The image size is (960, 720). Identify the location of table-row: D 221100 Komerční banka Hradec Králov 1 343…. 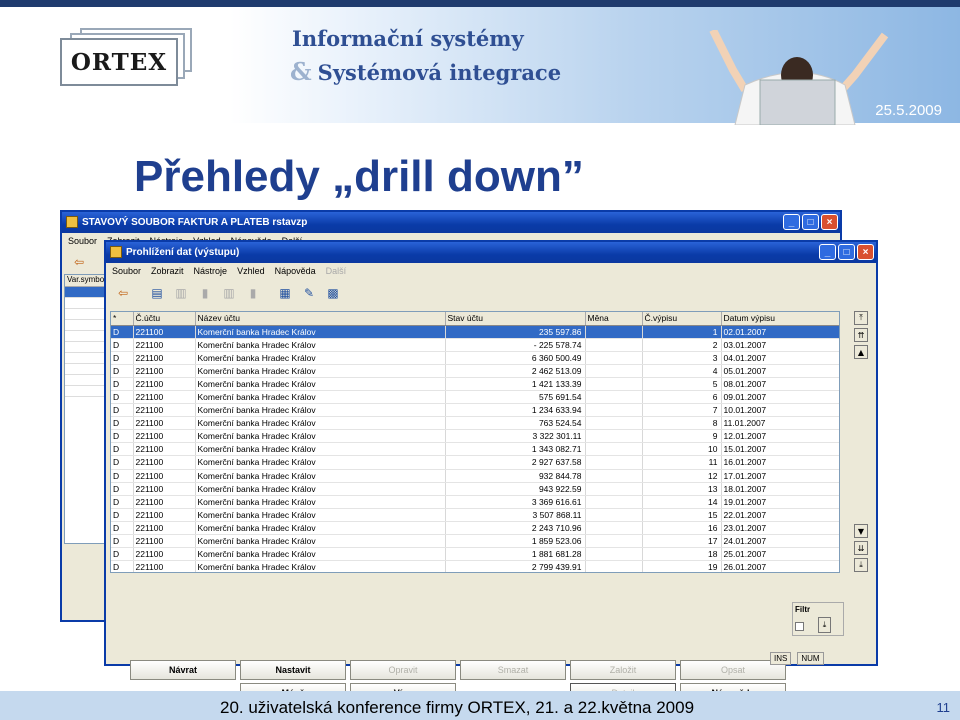
(475, 449).